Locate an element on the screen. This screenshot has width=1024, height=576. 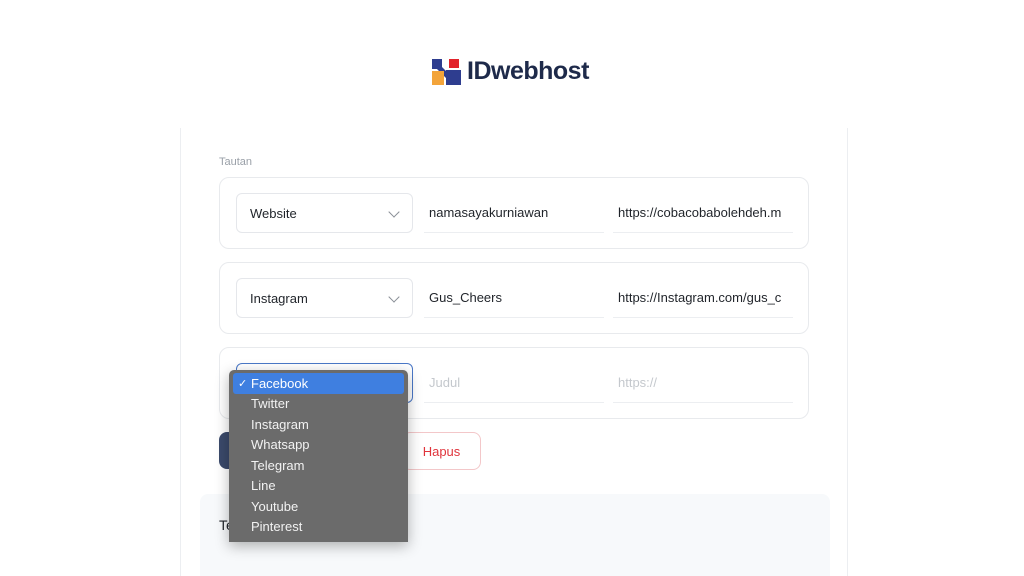
link-url-input: https://Instagram.com/gus_c is located at coordinates (703, 298).